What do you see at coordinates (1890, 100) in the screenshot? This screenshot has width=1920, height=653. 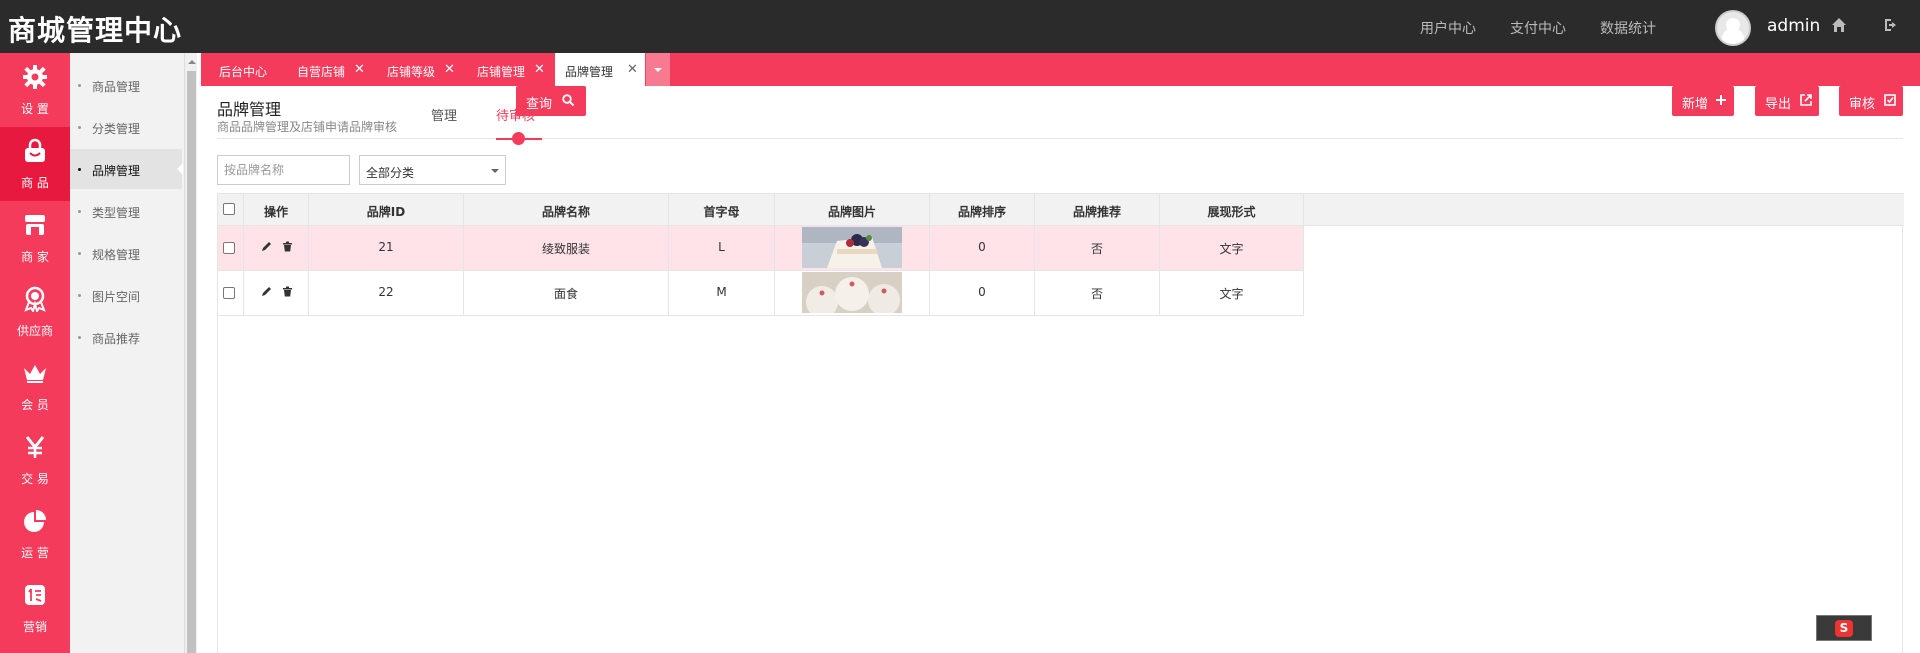 I see `check-square-icon` at bounding box center [1890, 100].